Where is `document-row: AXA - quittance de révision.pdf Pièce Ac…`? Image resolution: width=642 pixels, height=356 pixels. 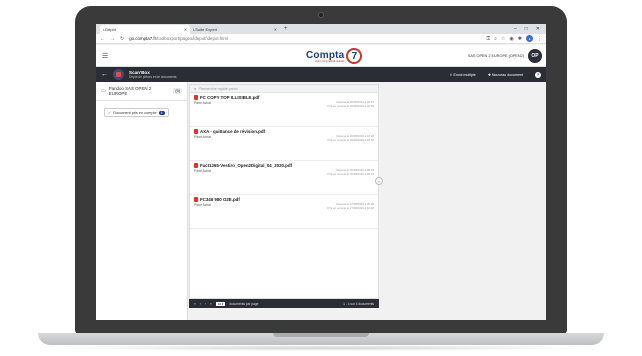
document-row: AXA - quittance de révision.pdf Pièce Ac… is located at coordinates (284, 144).